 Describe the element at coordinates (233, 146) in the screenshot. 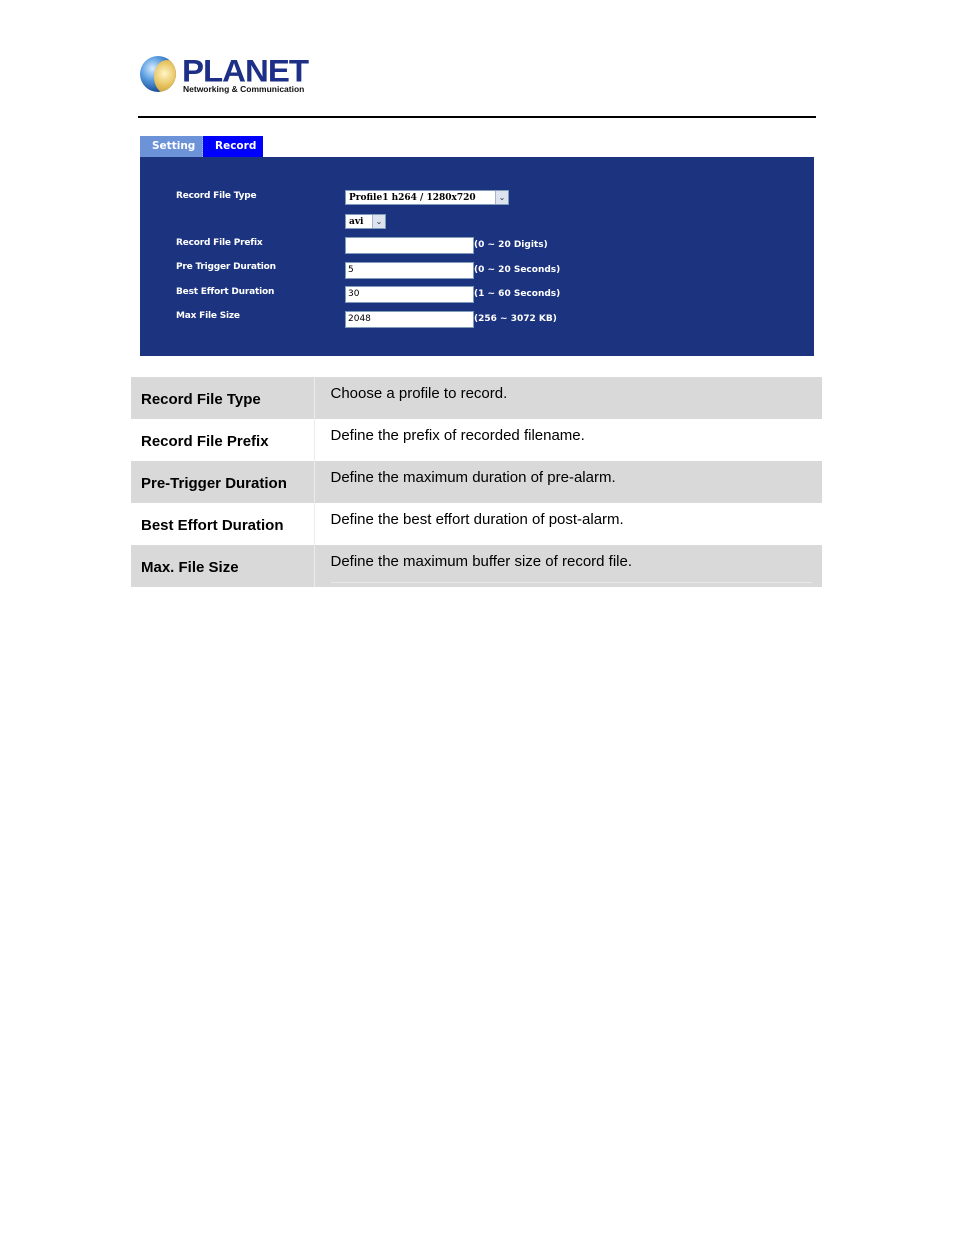

I see `tab-record: Record` at that location.